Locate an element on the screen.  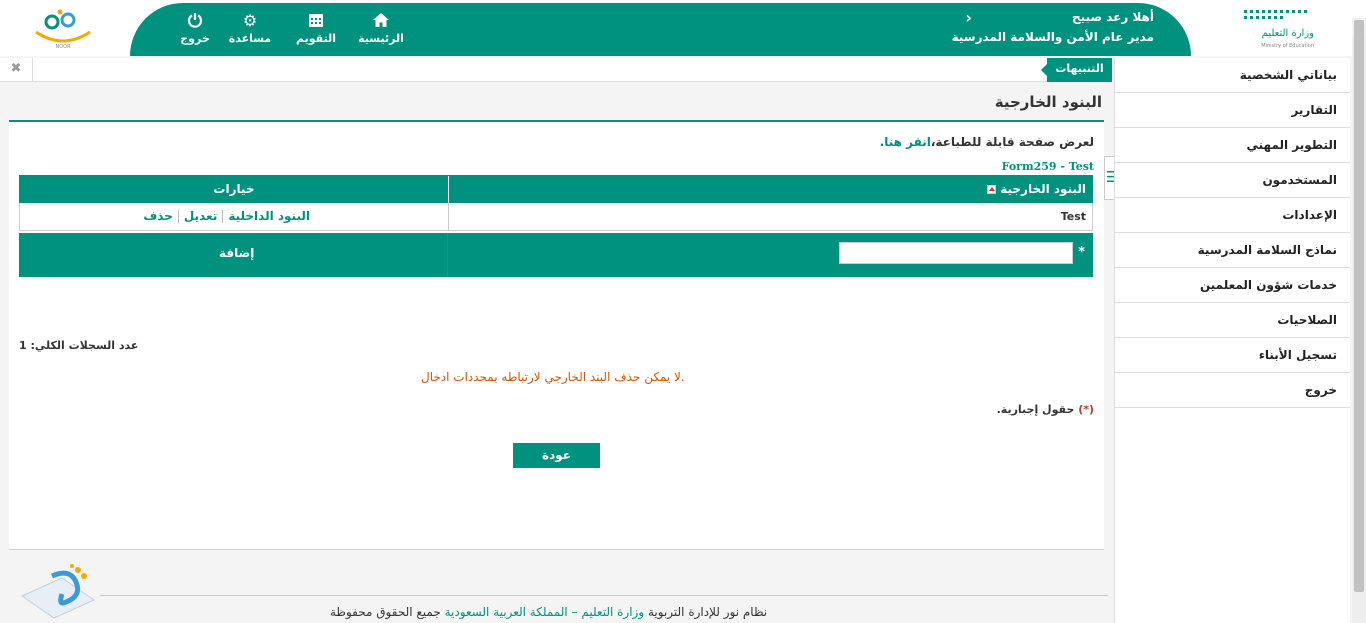
required-marker: * is located at coordinates (1081, 252).